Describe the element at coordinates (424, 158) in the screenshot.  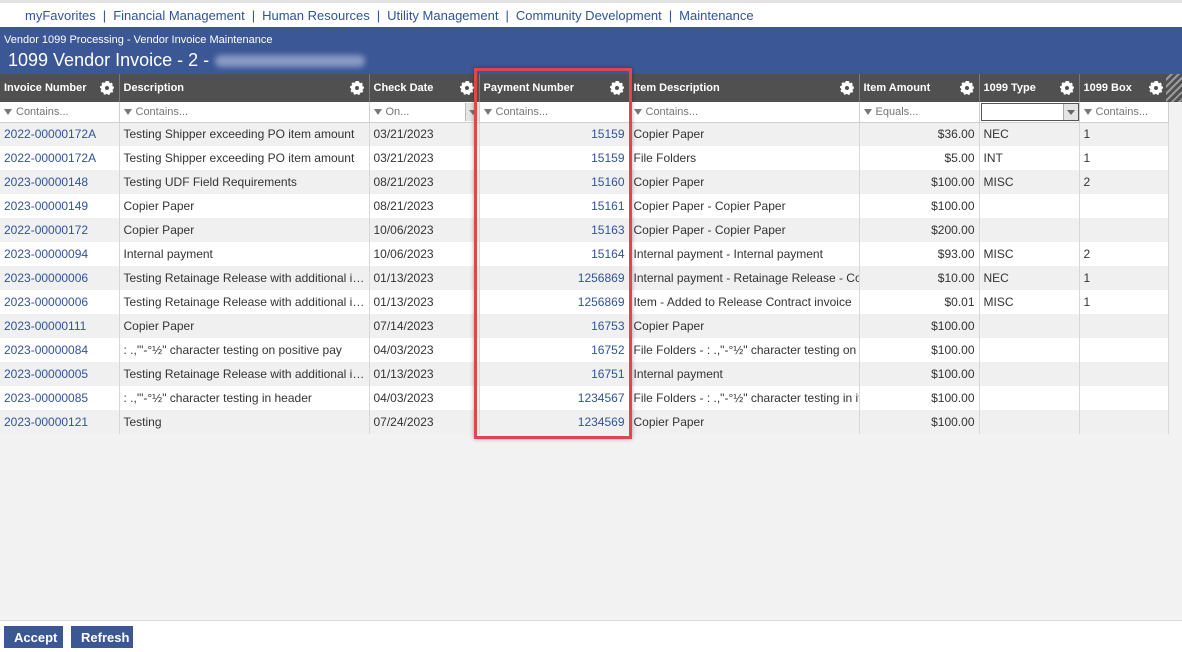
I see `cell-check-date: 03/21/2023` at that location.